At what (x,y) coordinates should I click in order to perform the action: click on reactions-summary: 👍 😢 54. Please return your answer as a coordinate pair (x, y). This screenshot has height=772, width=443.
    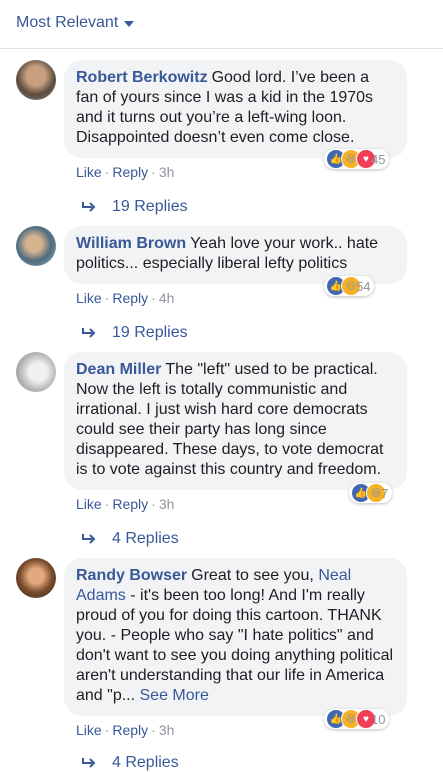
    Looking at the image, I should click on (349, 286).